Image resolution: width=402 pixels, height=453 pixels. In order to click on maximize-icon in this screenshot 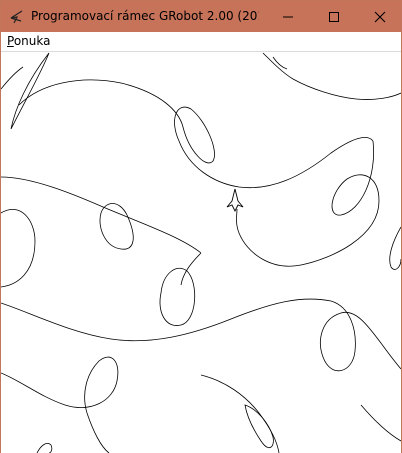, I will do `click(334, 16)`.